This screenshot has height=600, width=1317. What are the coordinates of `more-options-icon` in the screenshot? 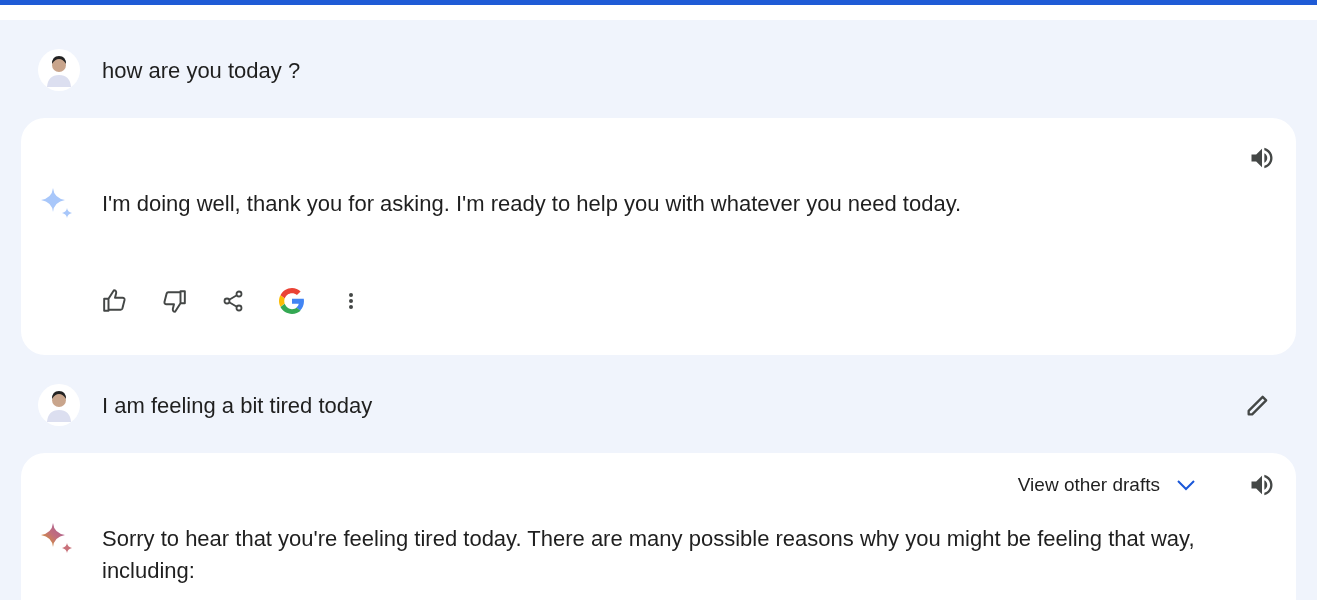 It's located at (351, 301).